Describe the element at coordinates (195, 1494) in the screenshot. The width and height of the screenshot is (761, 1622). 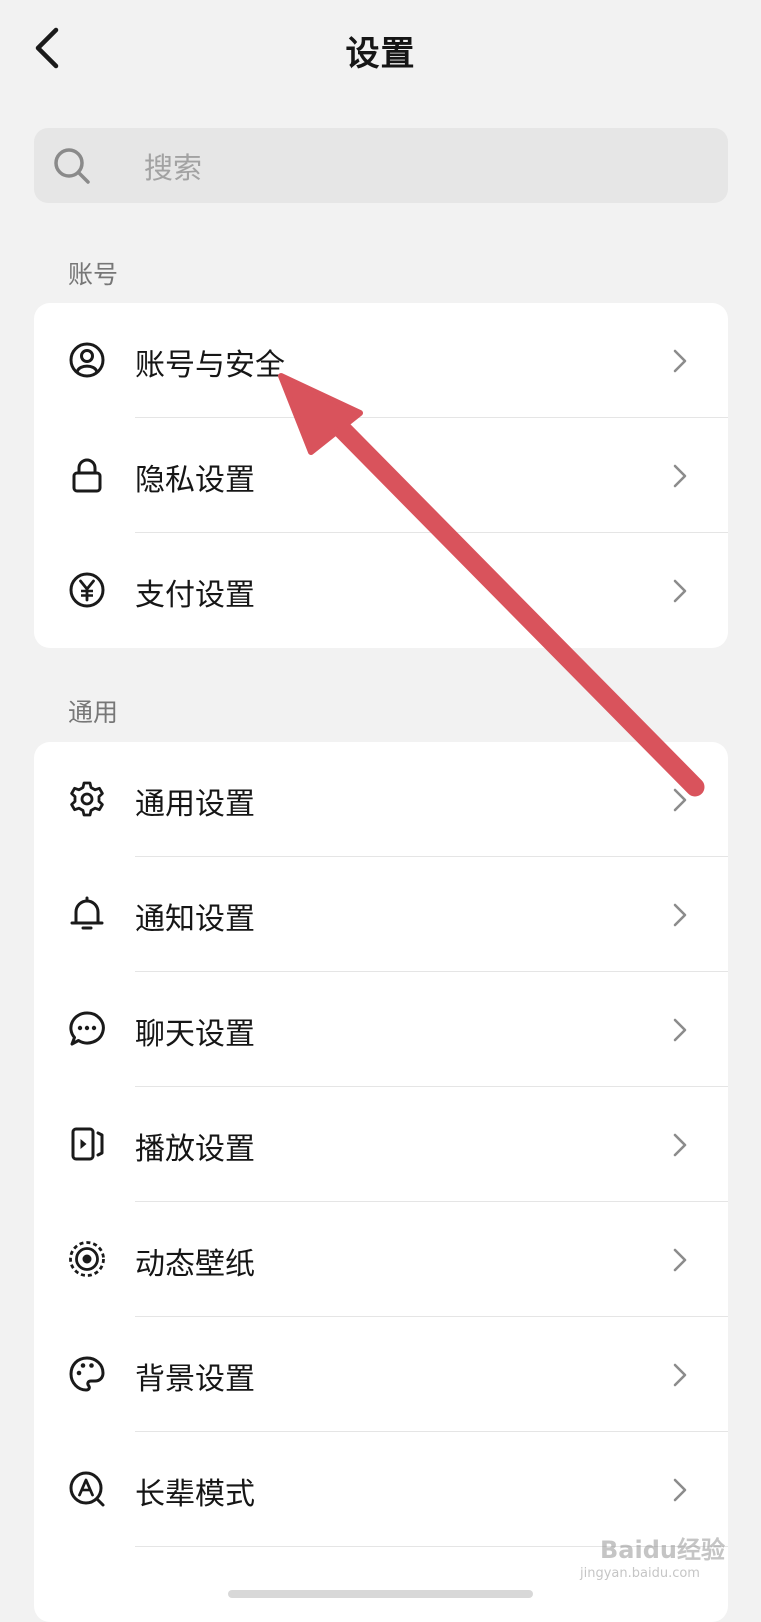
I see `settings-item-label: 长辈模式` at that location.